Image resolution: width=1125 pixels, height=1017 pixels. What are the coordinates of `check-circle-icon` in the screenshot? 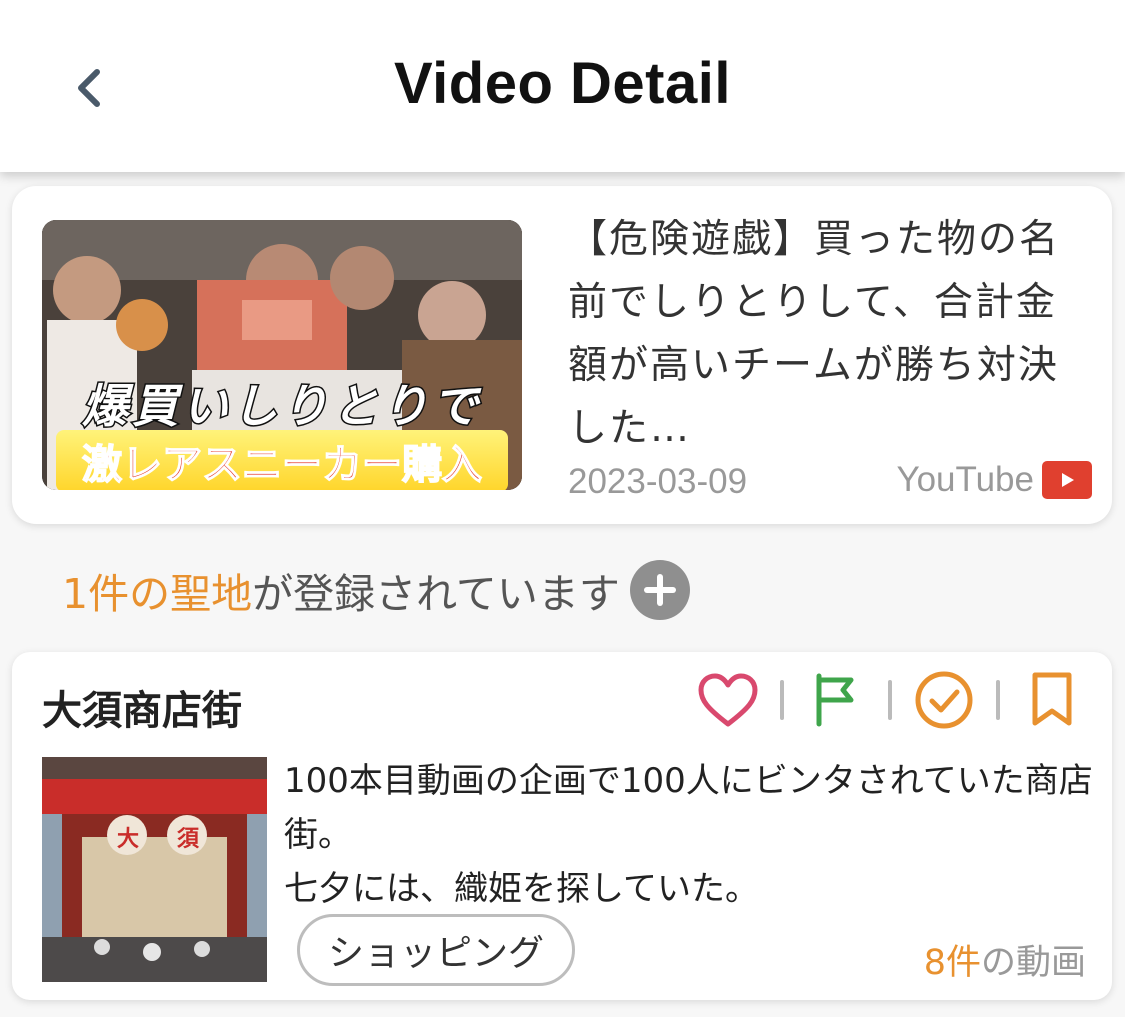 It's located at (944, 700).